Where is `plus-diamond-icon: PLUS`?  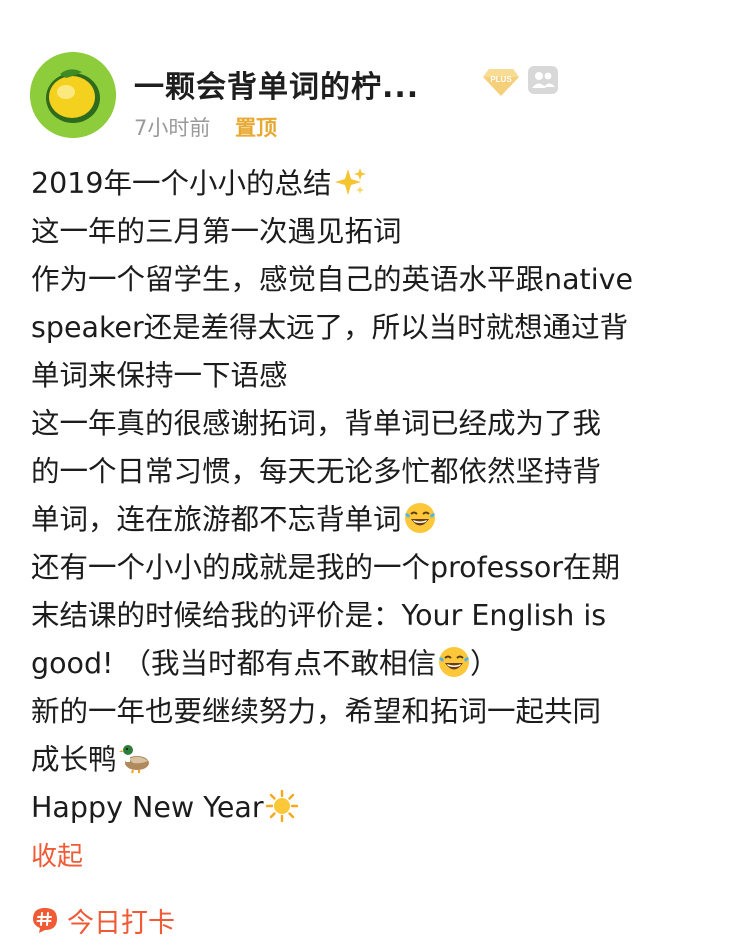 plus-diamond-icon: PLUS is located at coordinates (501, 82).